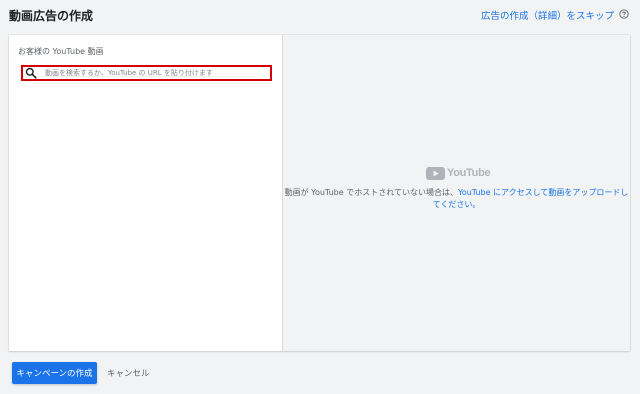  Describe the element at coordinates (531, 198) in the screenshot. I see `youtube-upload-link: YouTube にアクセスして動画をアップロードしてください。` at that location.